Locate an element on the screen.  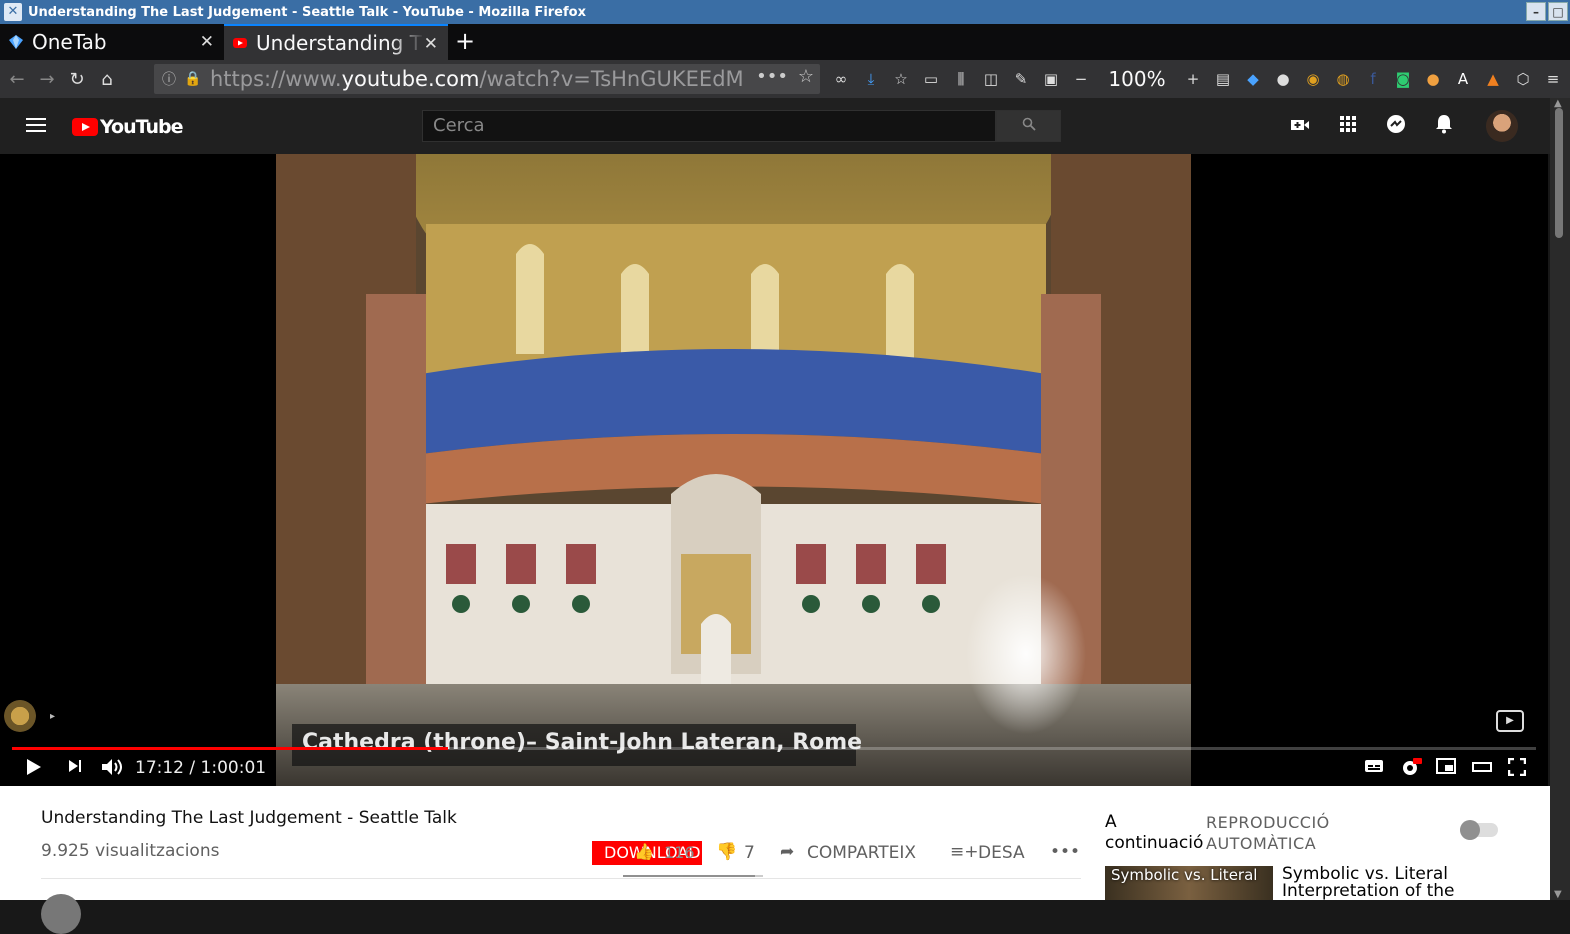
progress-bar is located at coordinates (774, 748).